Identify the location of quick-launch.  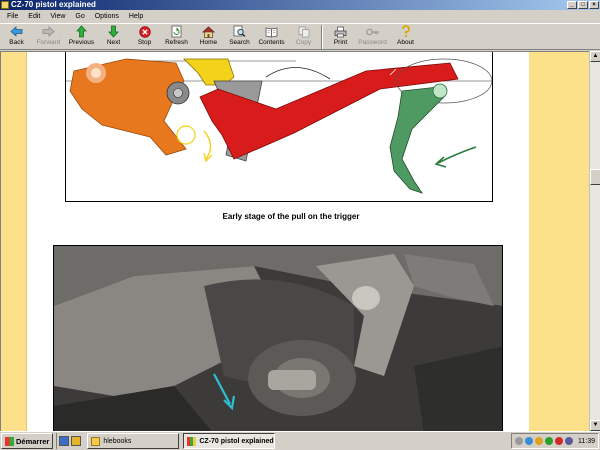
(69, 441).